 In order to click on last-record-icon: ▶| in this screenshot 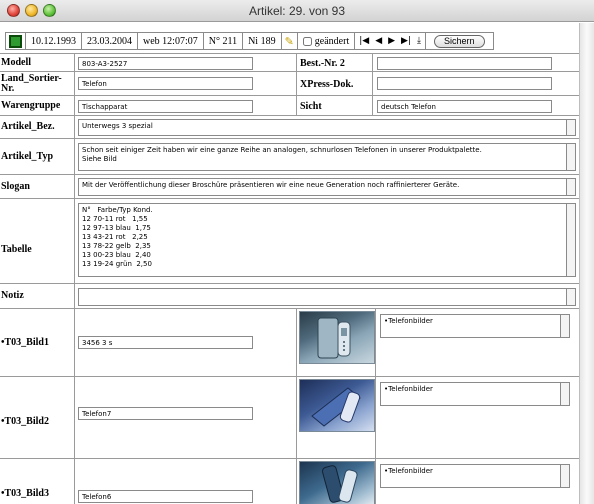, I will do `click(406, 41)`.